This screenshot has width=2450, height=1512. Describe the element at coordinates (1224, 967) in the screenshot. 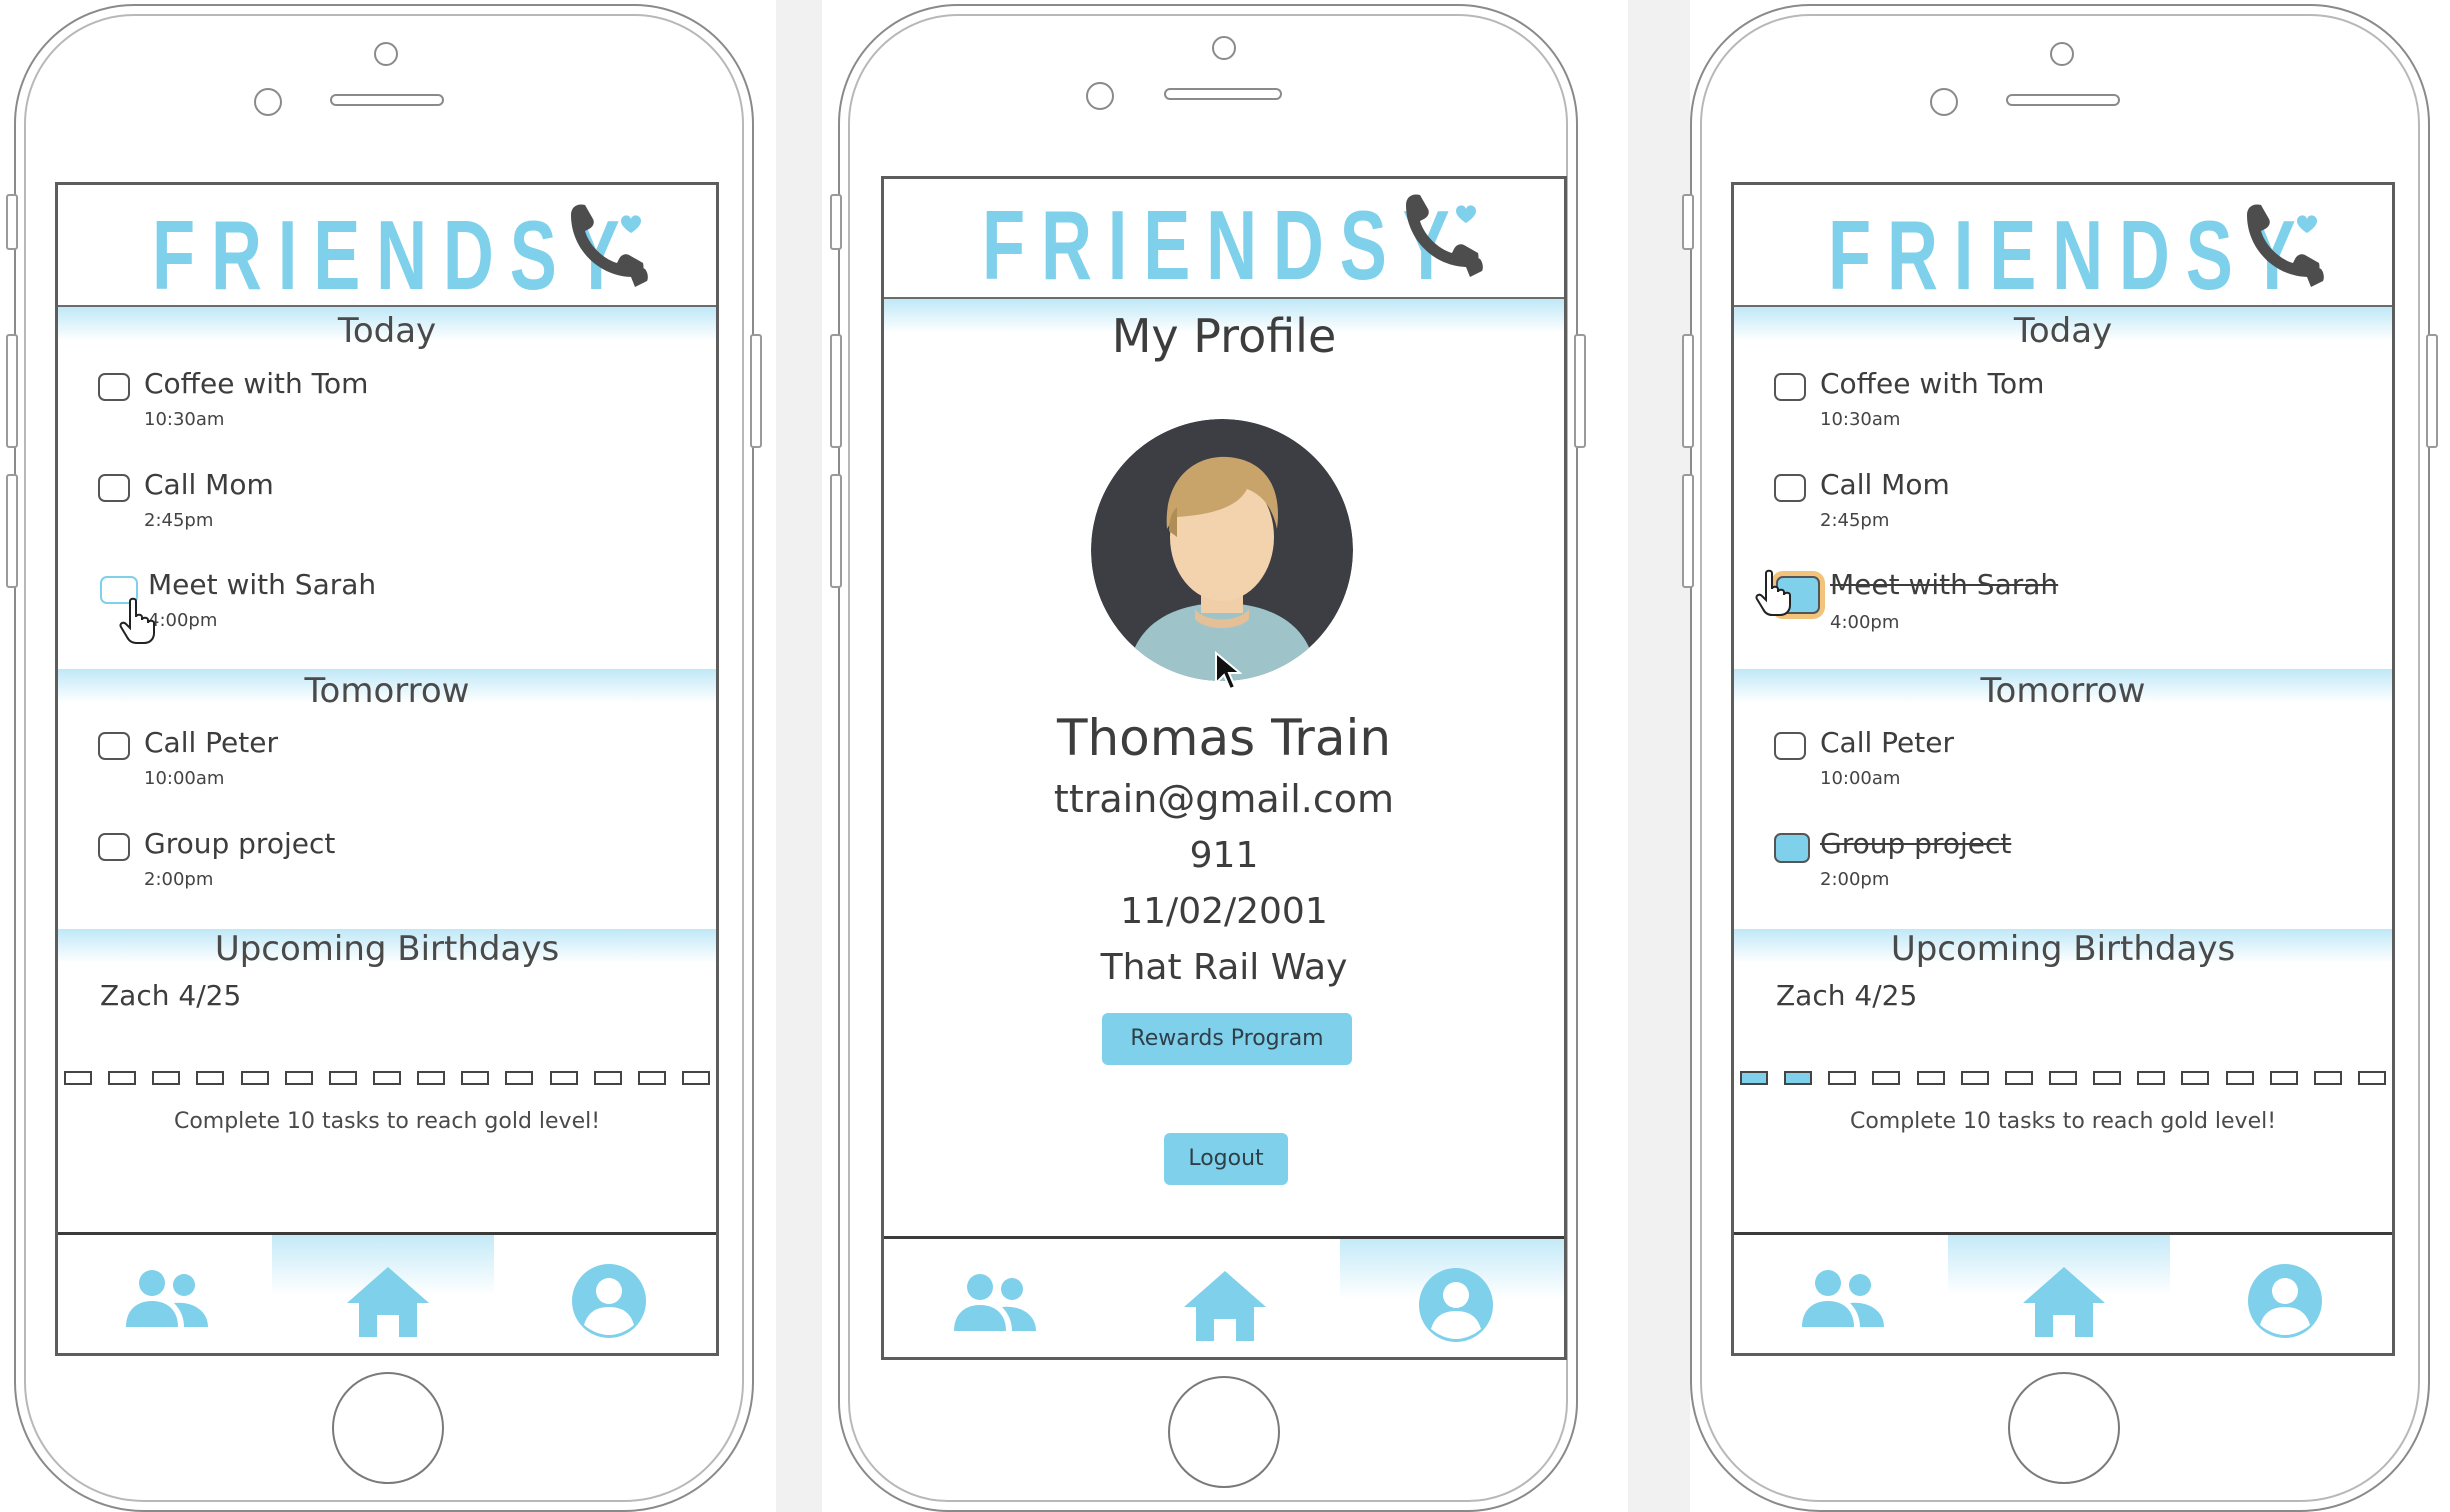

I see `profile-address: That Rail Way` at that location.